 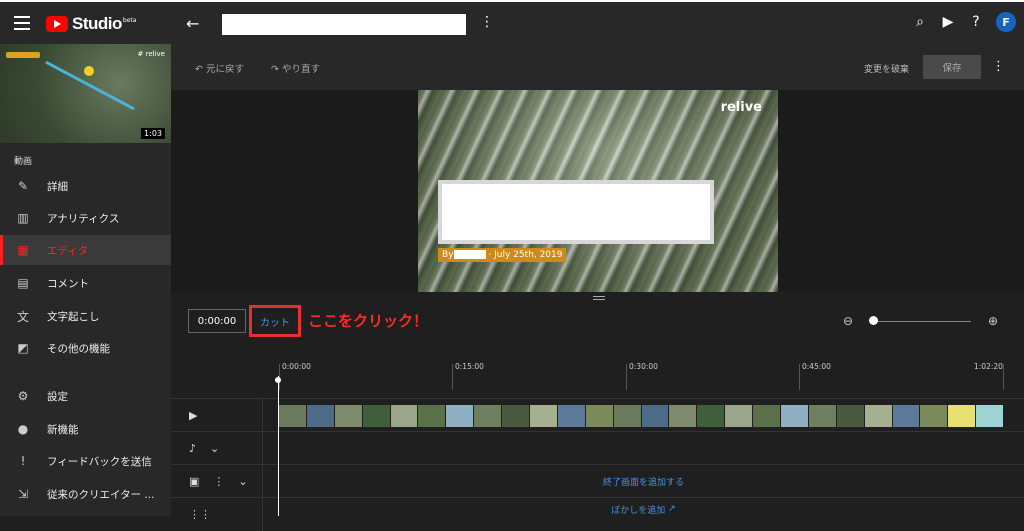 What do you see at coordinates (23, 55) in the screenshot?
I see `thumbnail-banner` at bounding box center [23, 55].